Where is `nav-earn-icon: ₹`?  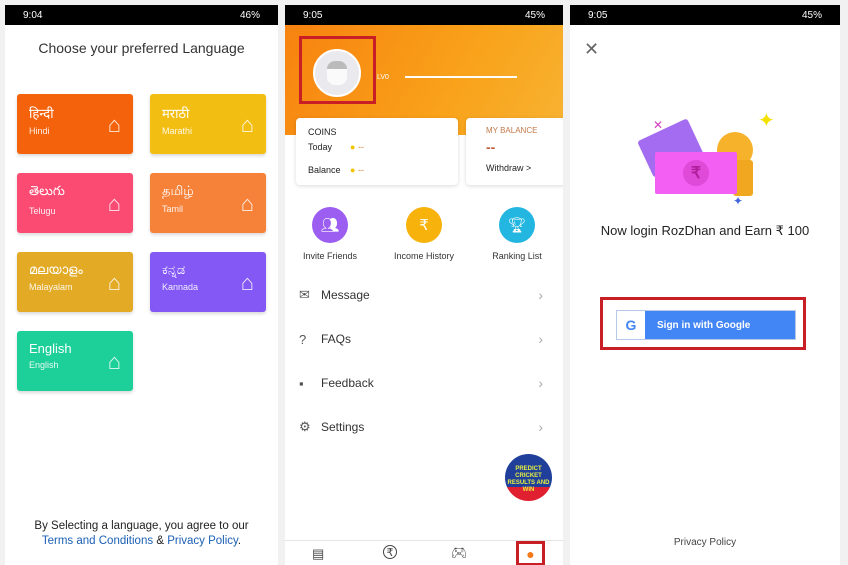
nav-earn-icon: ₹ is located at coordinates (390, 552).